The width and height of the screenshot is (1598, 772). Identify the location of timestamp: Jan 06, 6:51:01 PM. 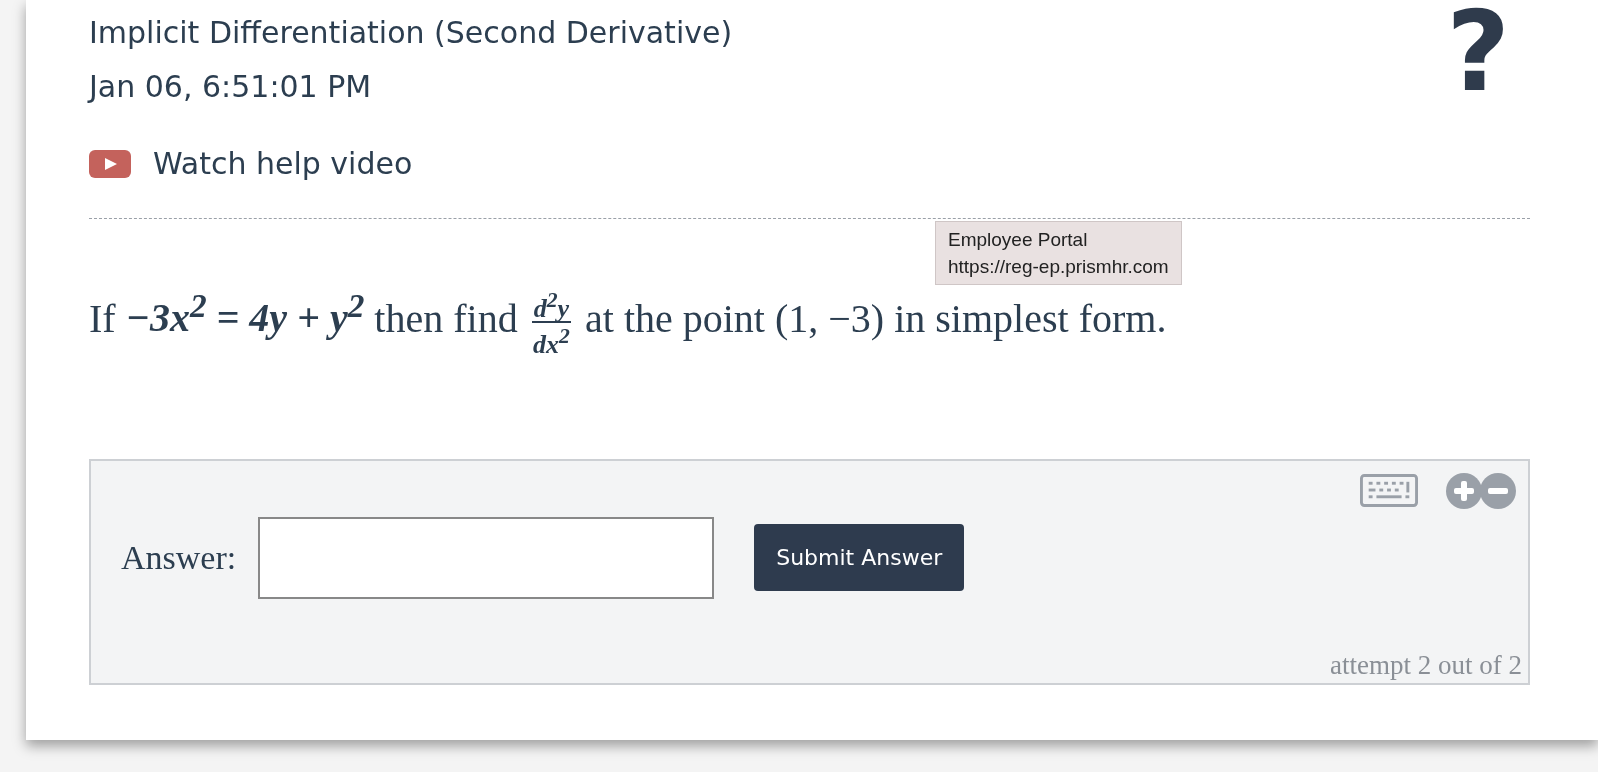
(231, 87).